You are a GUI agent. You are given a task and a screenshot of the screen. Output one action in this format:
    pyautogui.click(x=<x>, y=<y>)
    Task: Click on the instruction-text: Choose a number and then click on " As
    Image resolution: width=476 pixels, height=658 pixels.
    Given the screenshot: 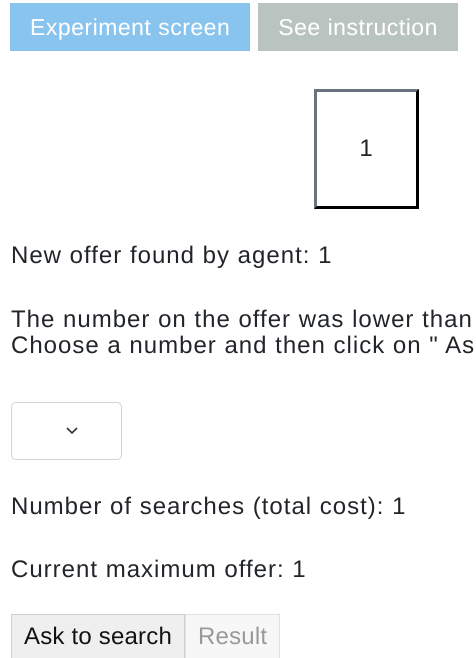 What is the action you would take?
    pyautogui.click(x=243, y=346)
    